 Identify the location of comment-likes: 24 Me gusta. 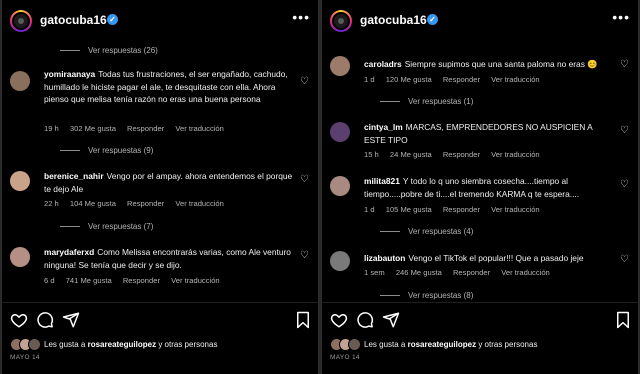
(411, 154).